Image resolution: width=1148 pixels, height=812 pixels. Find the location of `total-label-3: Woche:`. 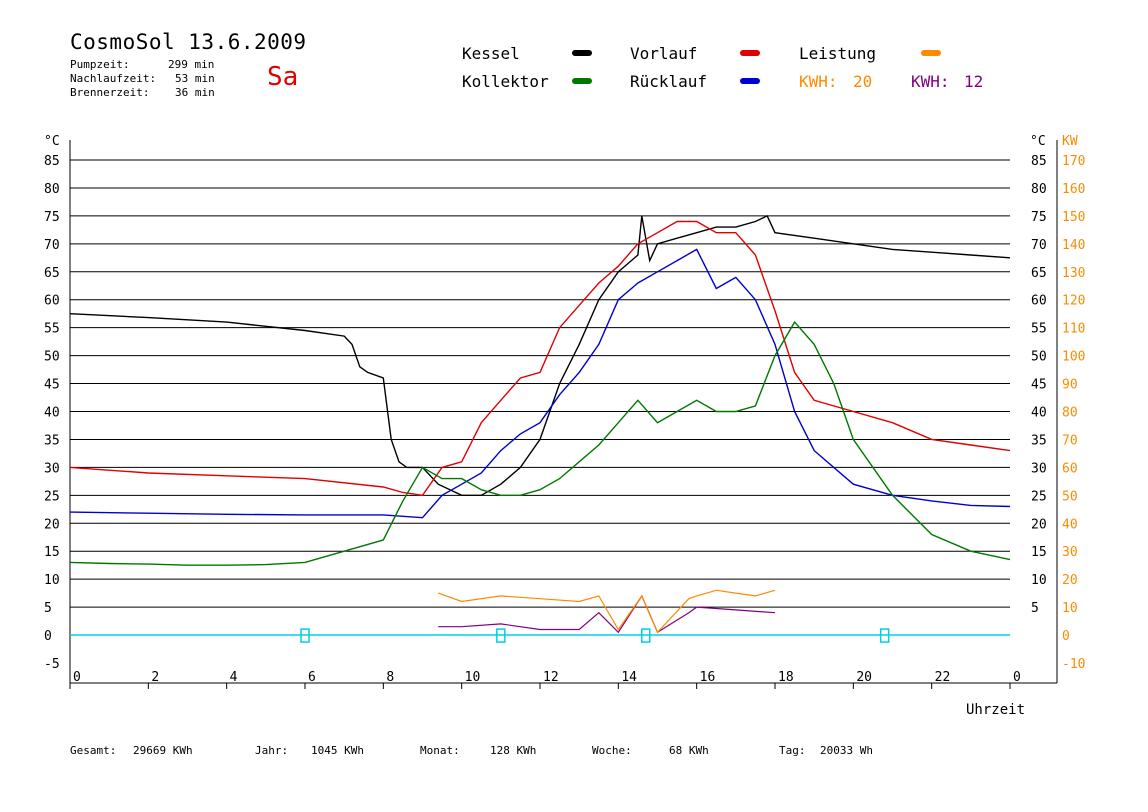

total-label-3: Woche: is located at coordinates (612, 750).